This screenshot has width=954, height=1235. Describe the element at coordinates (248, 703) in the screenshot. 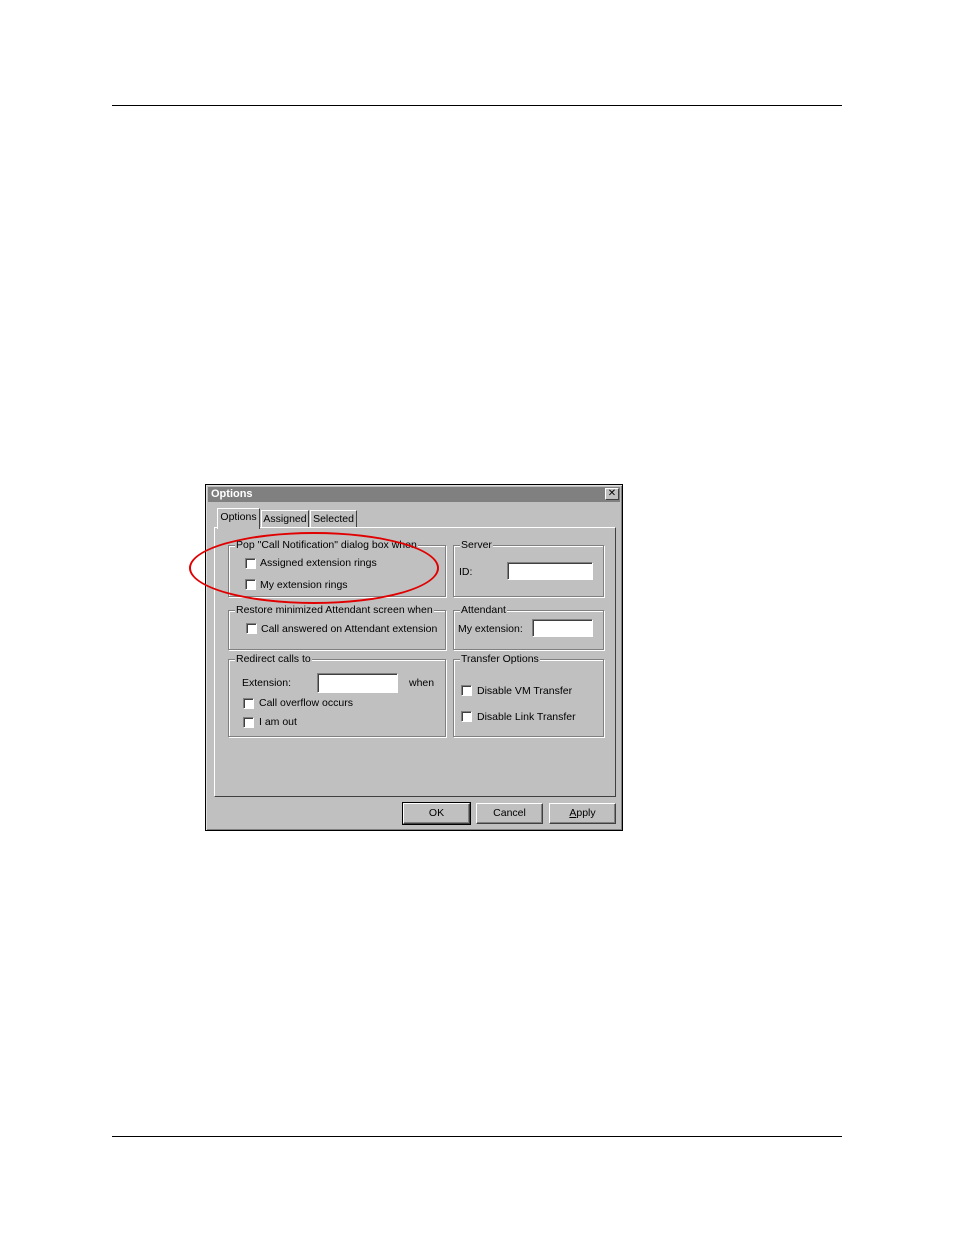

I see `call-overflow-checkbox` at that location.